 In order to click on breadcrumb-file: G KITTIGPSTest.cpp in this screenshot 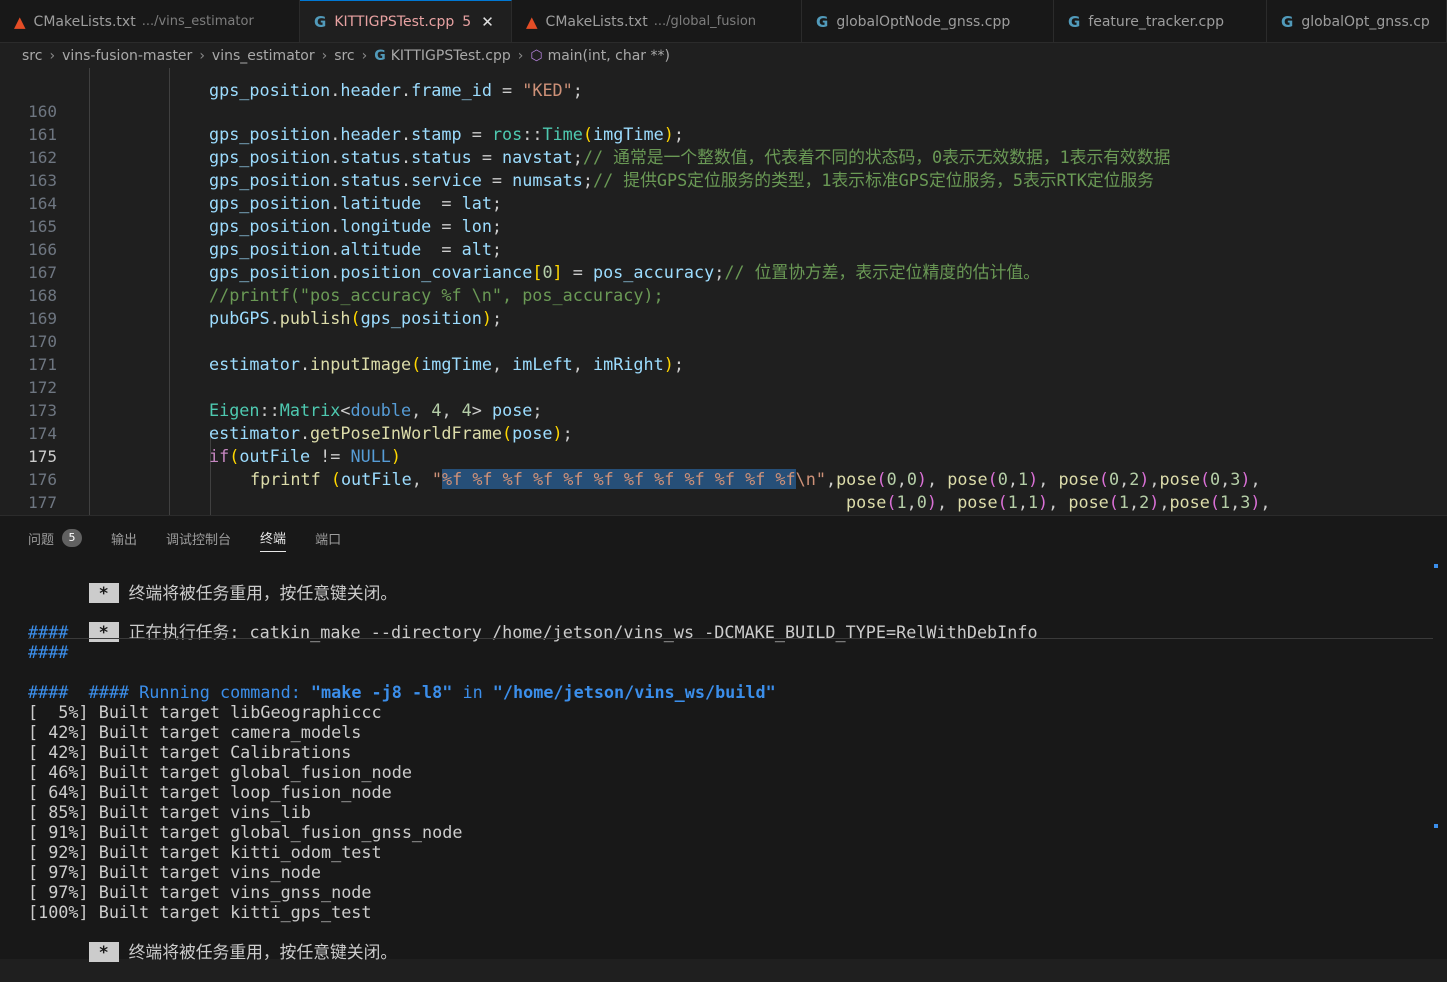, I will do `click(442, 56)`.